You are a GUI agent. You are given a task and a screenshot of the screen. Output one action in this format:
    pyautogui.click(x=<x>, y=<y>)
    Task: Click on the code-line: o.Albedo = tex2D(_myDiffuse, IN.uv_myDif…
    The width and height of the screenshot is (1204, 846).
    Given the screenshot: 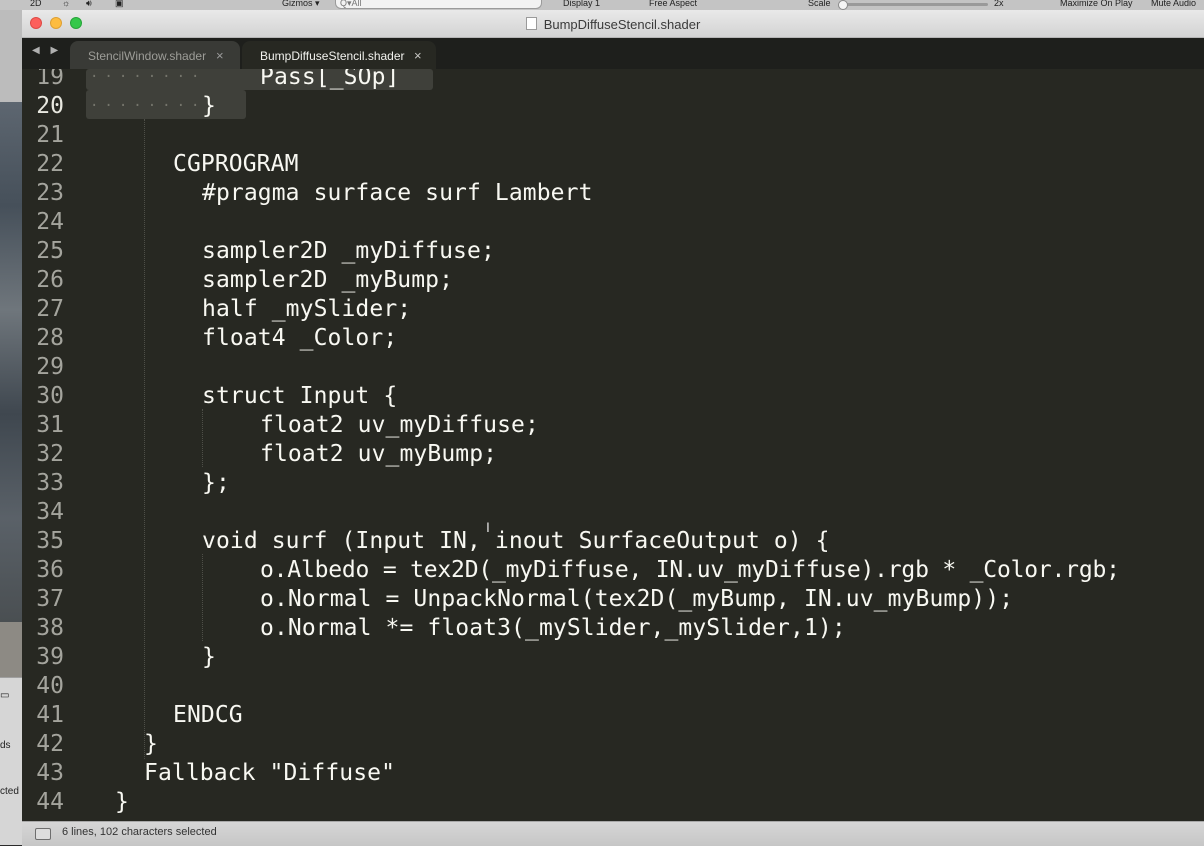 What is the action you would take?
    pyautogui.click(x=690, y=570)
    